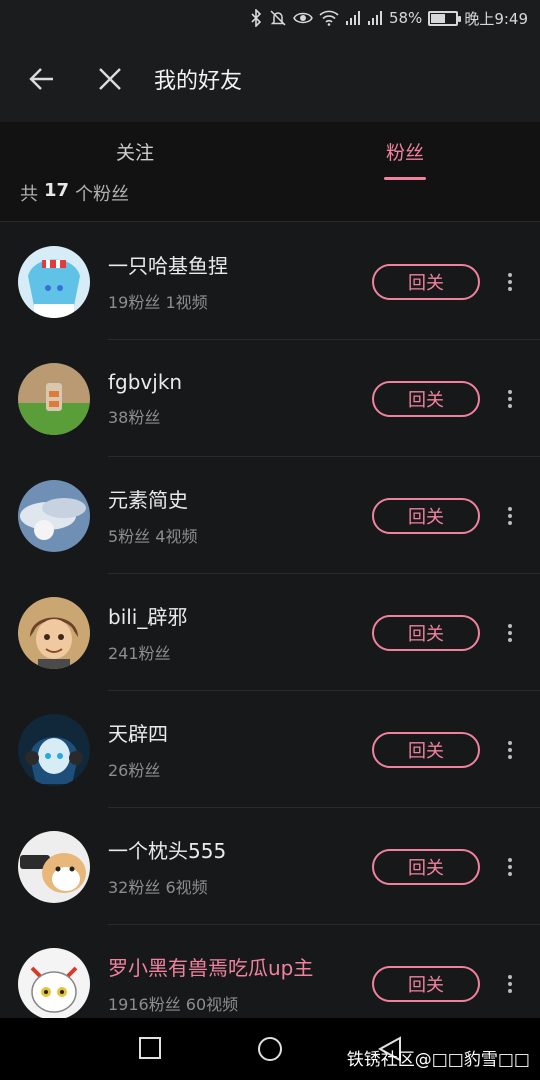 This screenshot has height=1080, width=540. Describe the element at coordinates (278, 18) in the screenshot. I see `mute-icon` at that location.